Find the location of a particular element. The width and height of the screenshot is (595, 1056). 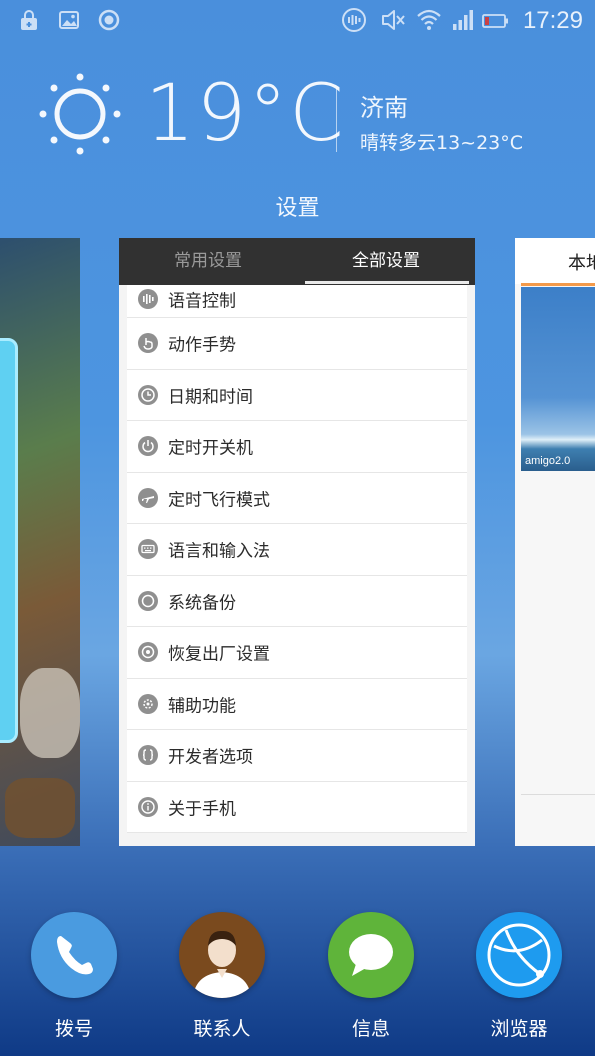

game-character is located at coordinates (50, 713).